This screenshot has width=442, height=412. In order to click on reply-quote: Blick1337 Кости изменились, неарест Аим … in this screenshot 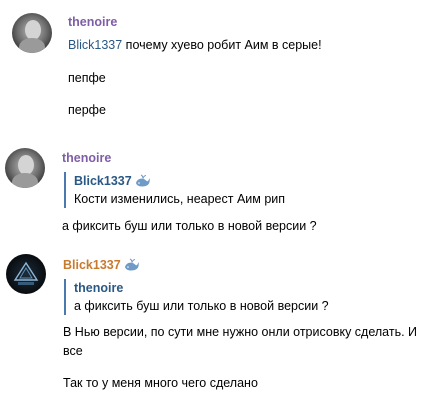, I will do `click(174, 190)`.